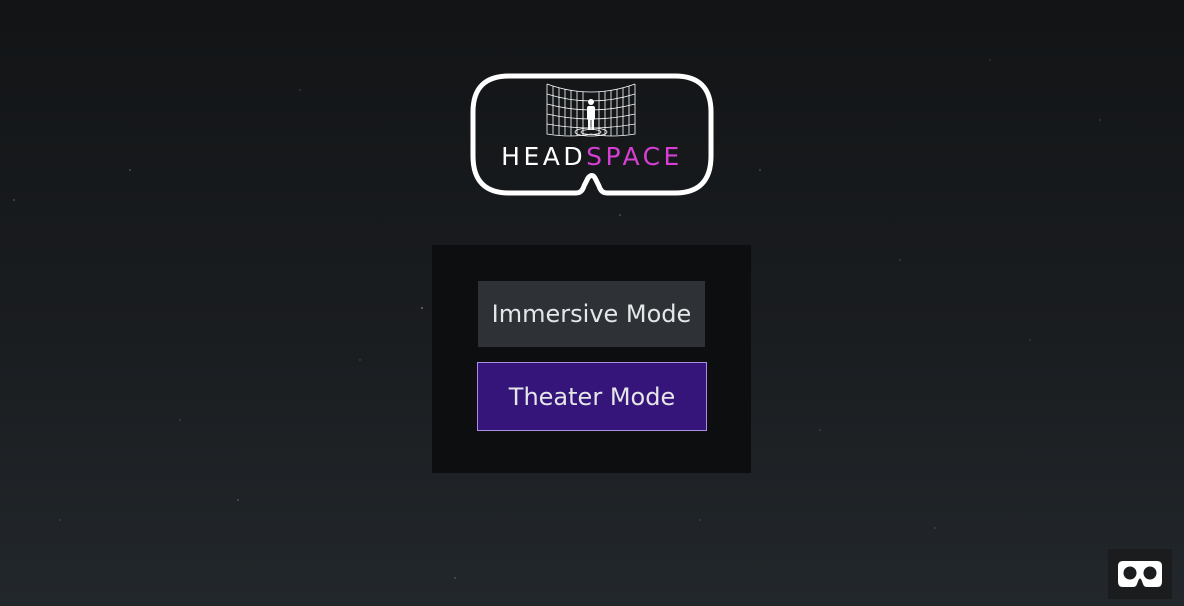  I want to click on logo-word-head: HEAD, so click(544, 156).